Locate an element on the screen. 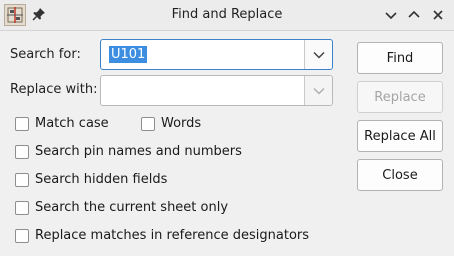 This screenshot has height=256, width=454. replace-dropdown-button is located at coordinates (318, 90).